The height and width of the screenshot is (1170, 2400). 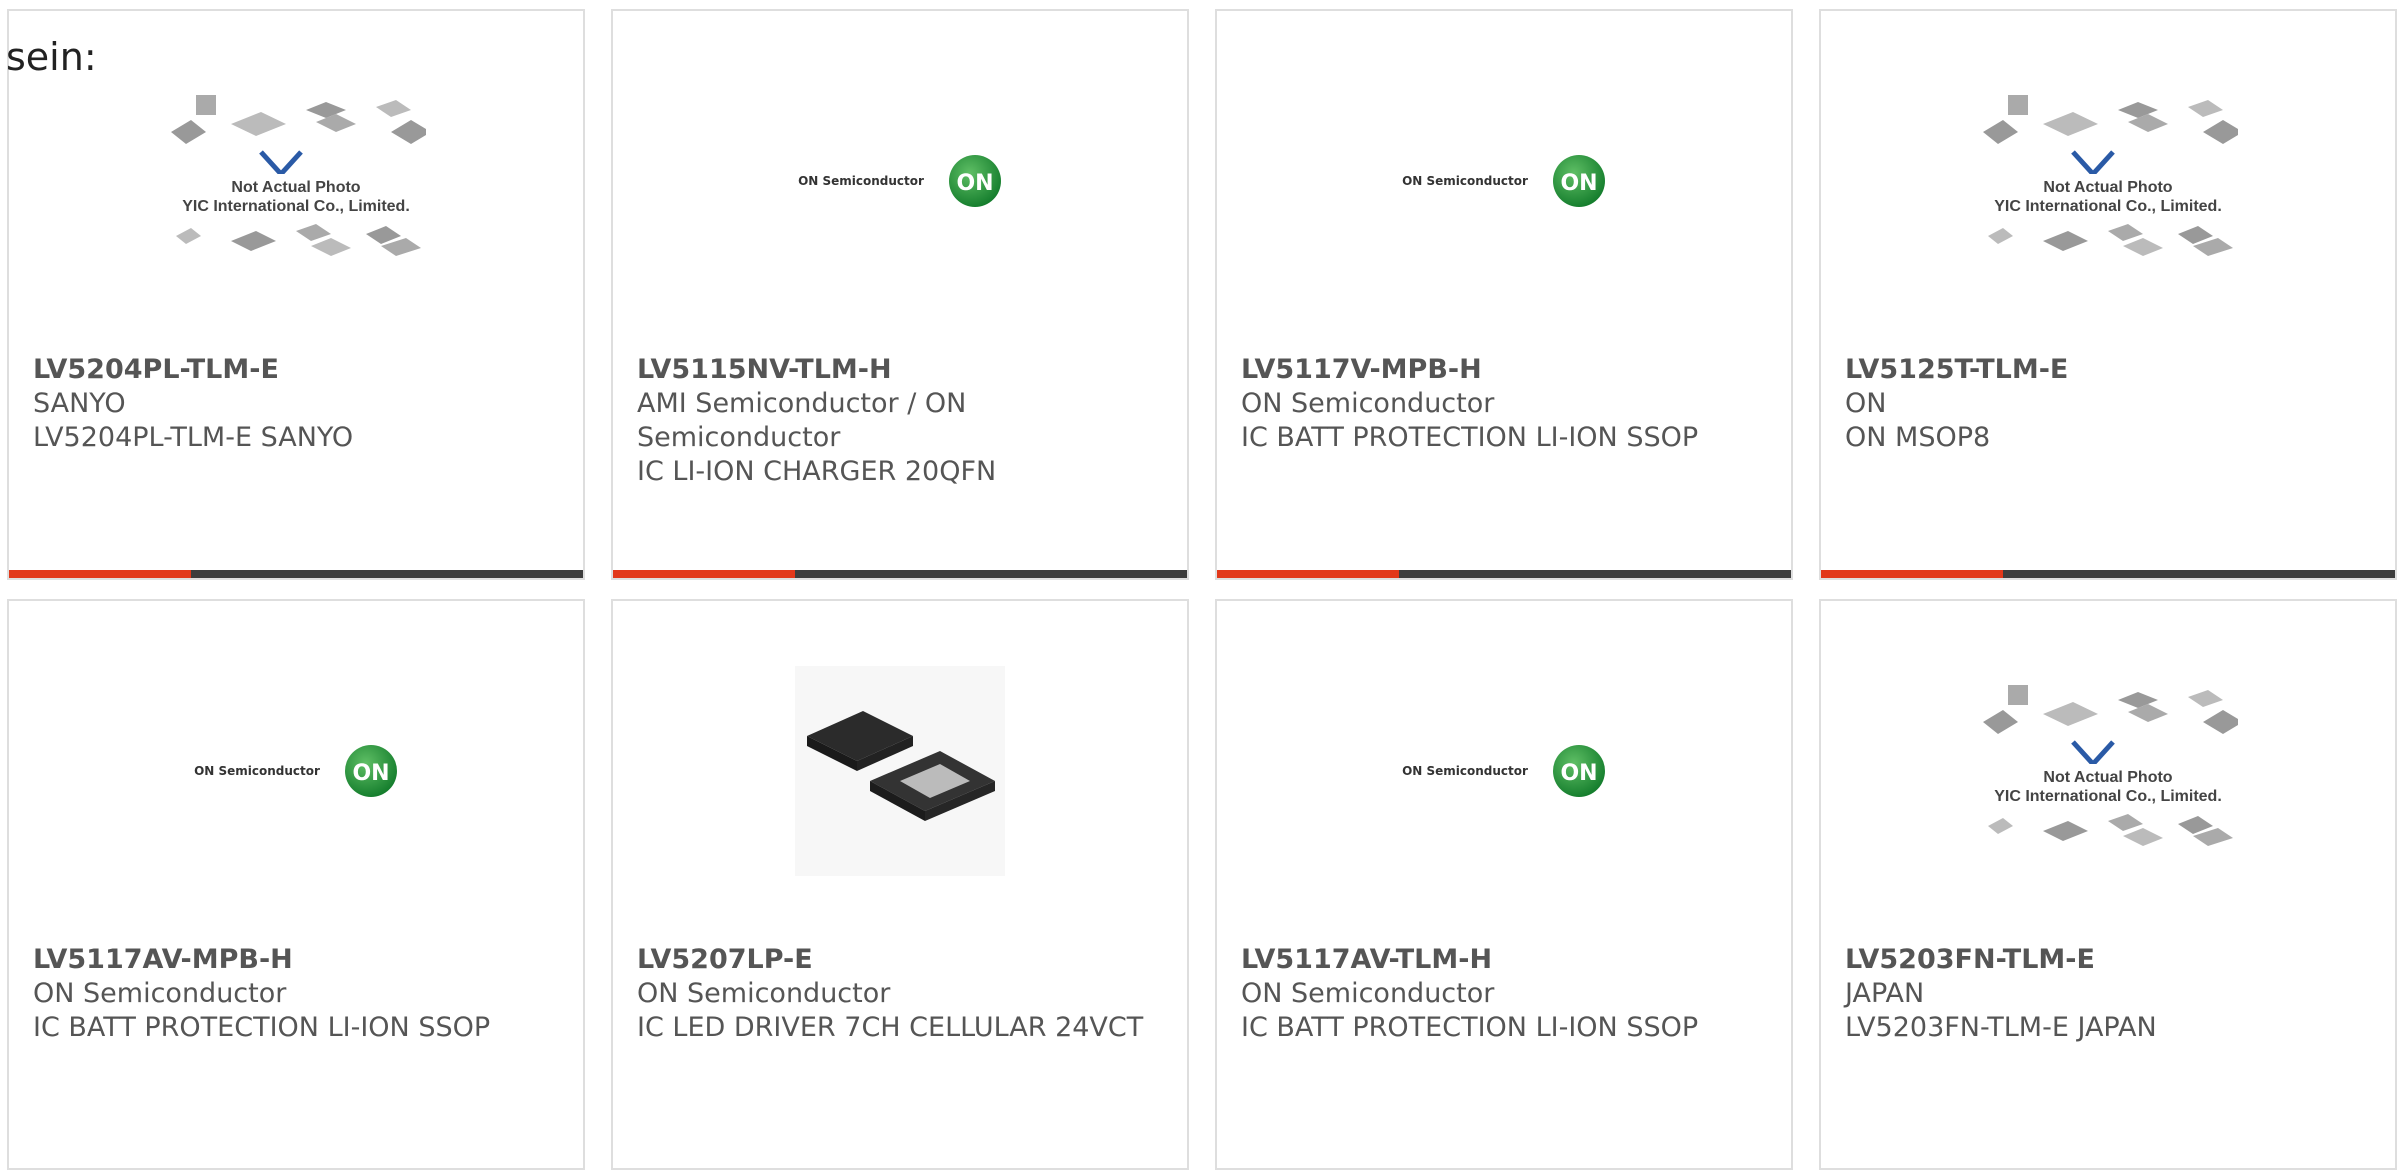 I want to click on product-image-chip-photo, so click(x=900, y=771).